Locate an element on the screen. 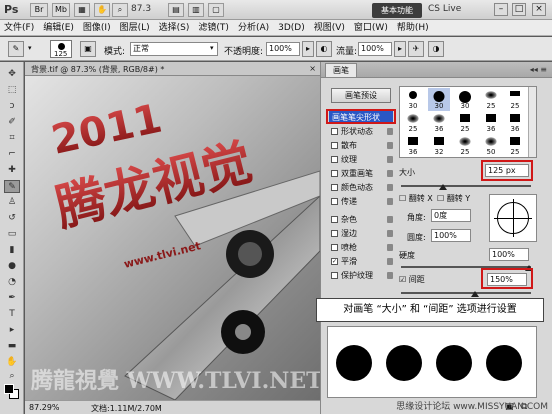 The width and height of the screenshot is (552, 414). type-tool-icon: T is located at coordinates (12, 314).